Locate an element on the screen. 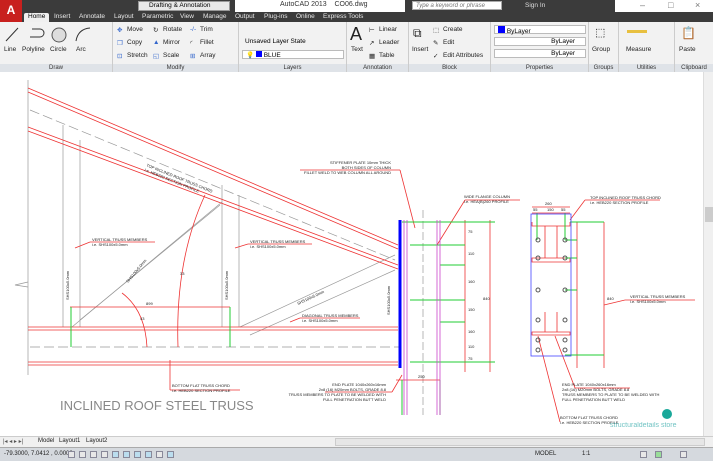 This screenshot has height=461, width=713. table-icon: ▦ is located at coordinates (372, 56).